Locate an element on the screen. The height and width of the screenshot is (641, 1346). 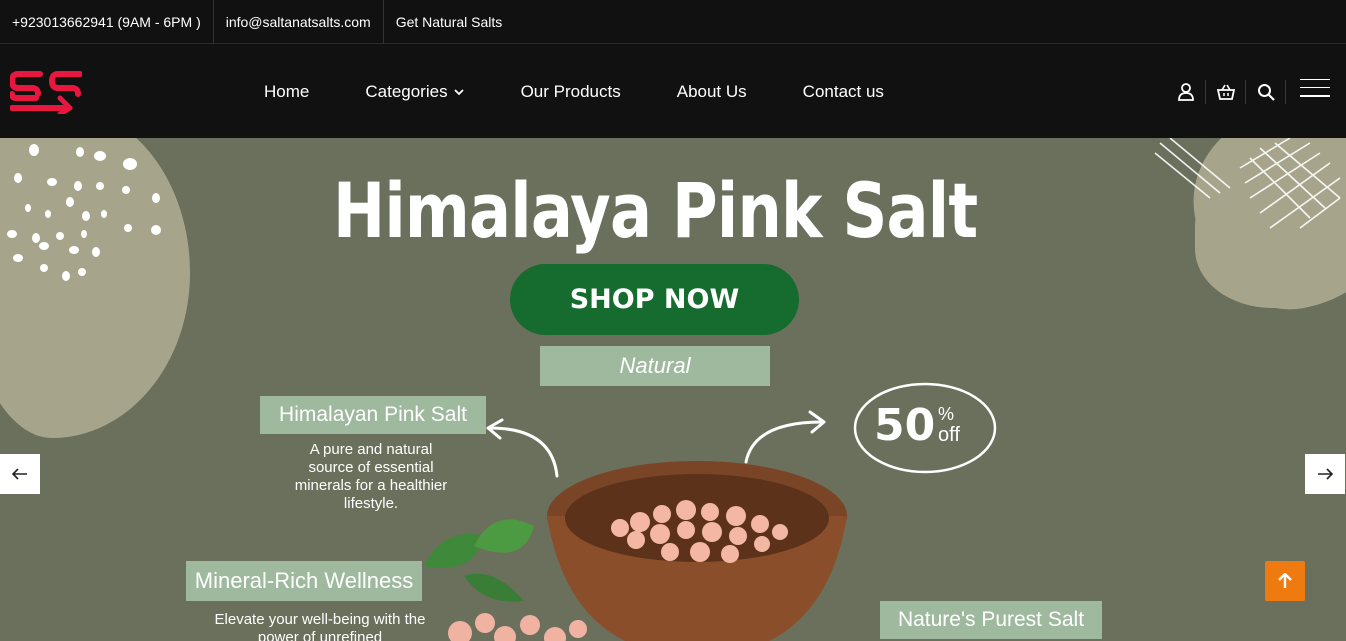
tag-mineral-rich-wellness: Mineral-Rich Wellness is located at coordinates (304, 581).